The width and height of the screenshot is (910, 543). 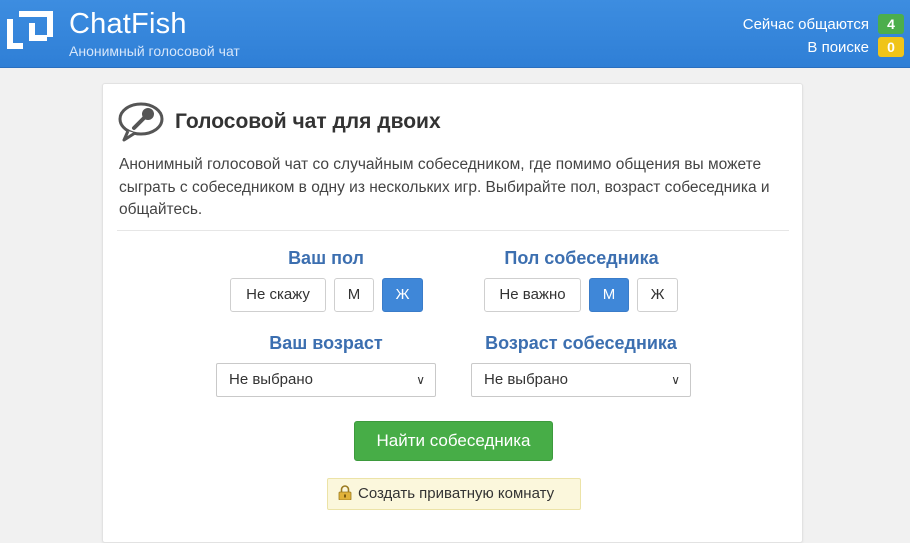 I want to click on partner-age-value: Не выбрано, so click(x=526, y=379).